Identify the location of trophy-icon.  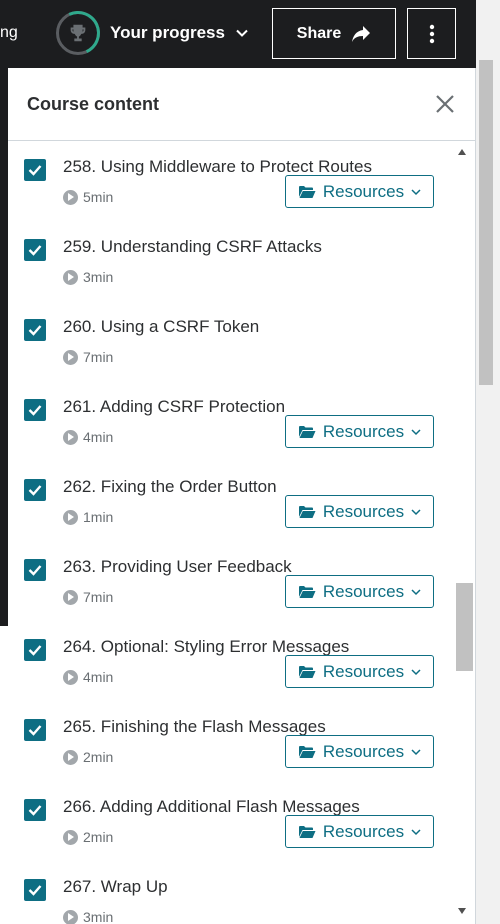
(78, 33).